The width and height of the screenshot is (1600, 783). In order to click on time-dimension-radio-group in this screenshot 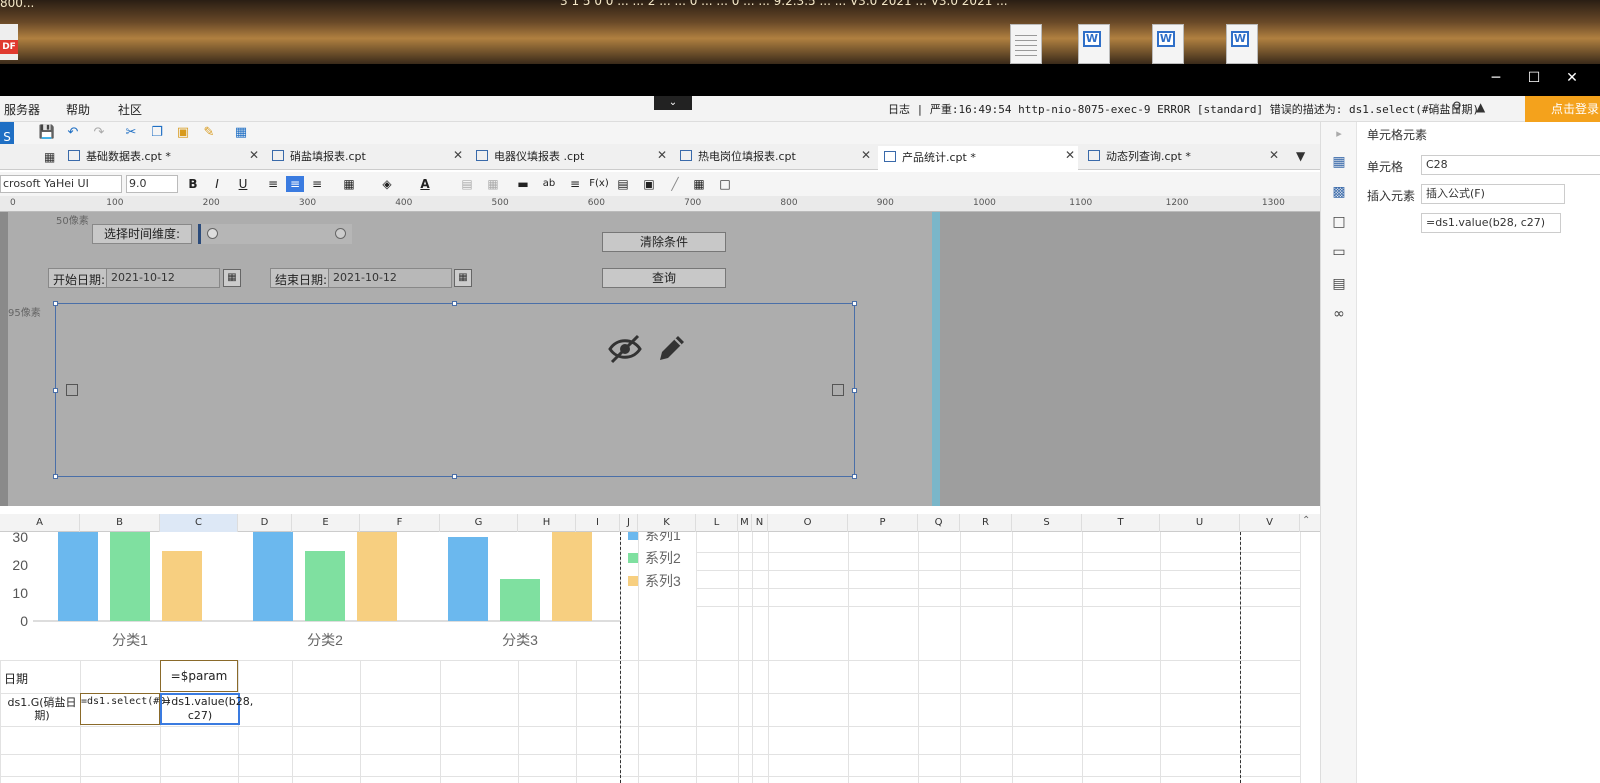, I will do `click(275, 234)`.